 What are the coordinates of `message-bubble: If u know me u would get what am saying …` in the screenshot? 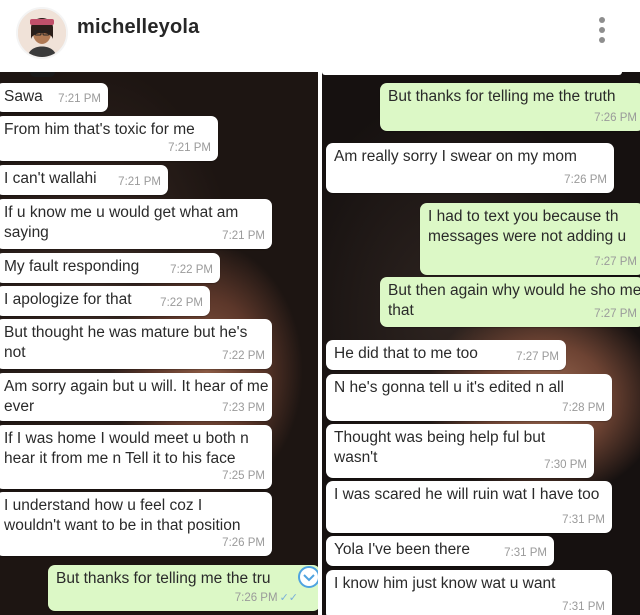 It's located at (136, 224).